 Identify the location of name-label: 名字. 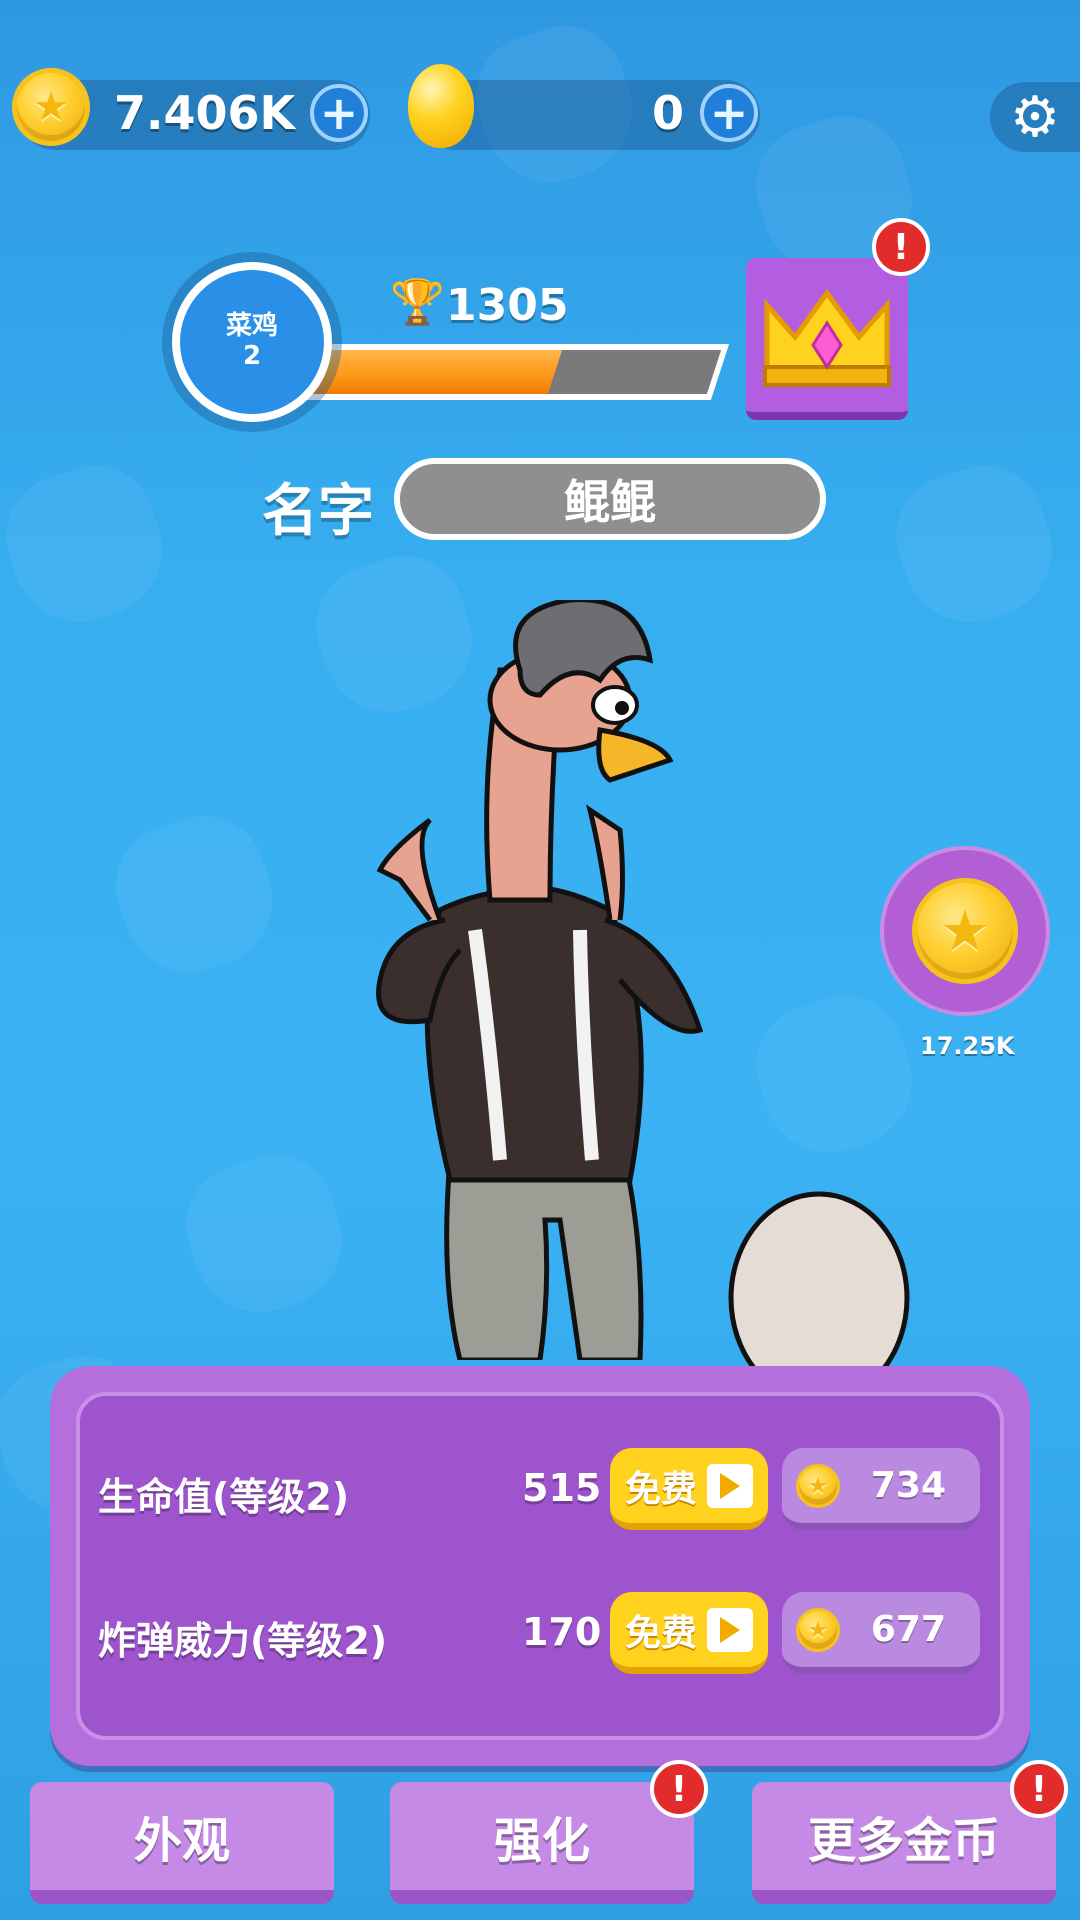
(318, 511).